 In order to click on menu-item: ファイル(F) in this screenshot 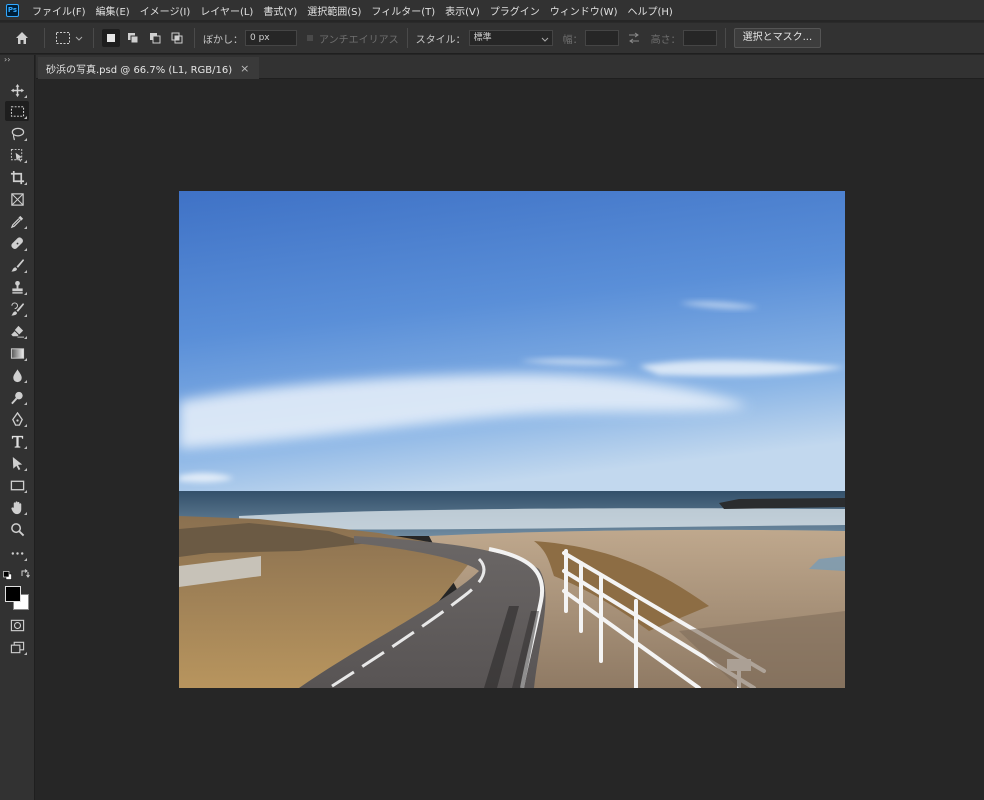, I will do `click(59, 10)`.